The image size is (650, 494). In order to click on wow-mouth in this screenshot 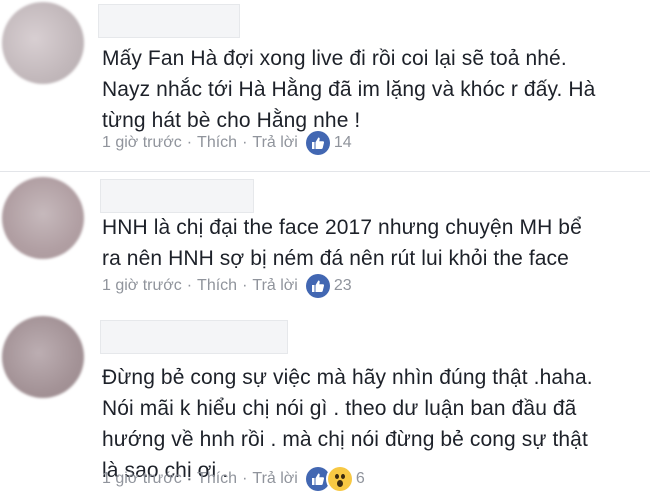, I will do `click(339, 483)`.